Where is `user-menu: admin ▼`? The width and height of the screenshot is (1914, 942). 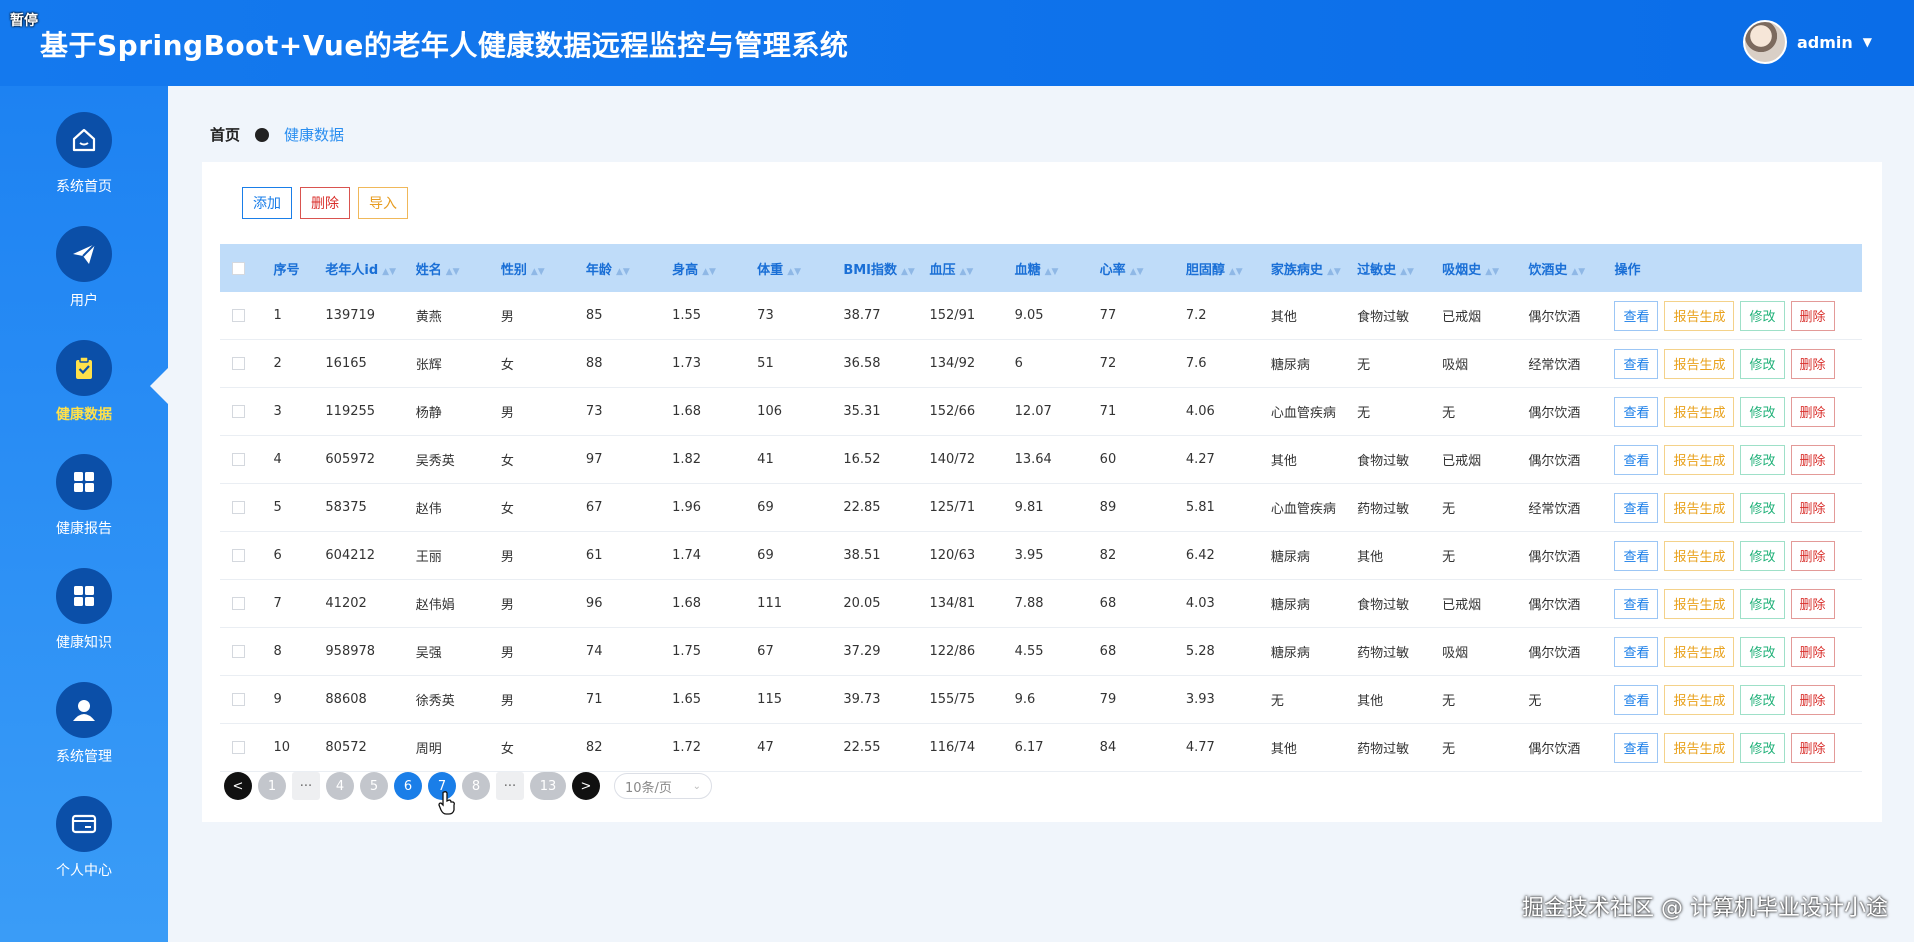 user-menu: admin ▼ is located at coordinates (1807, 42).